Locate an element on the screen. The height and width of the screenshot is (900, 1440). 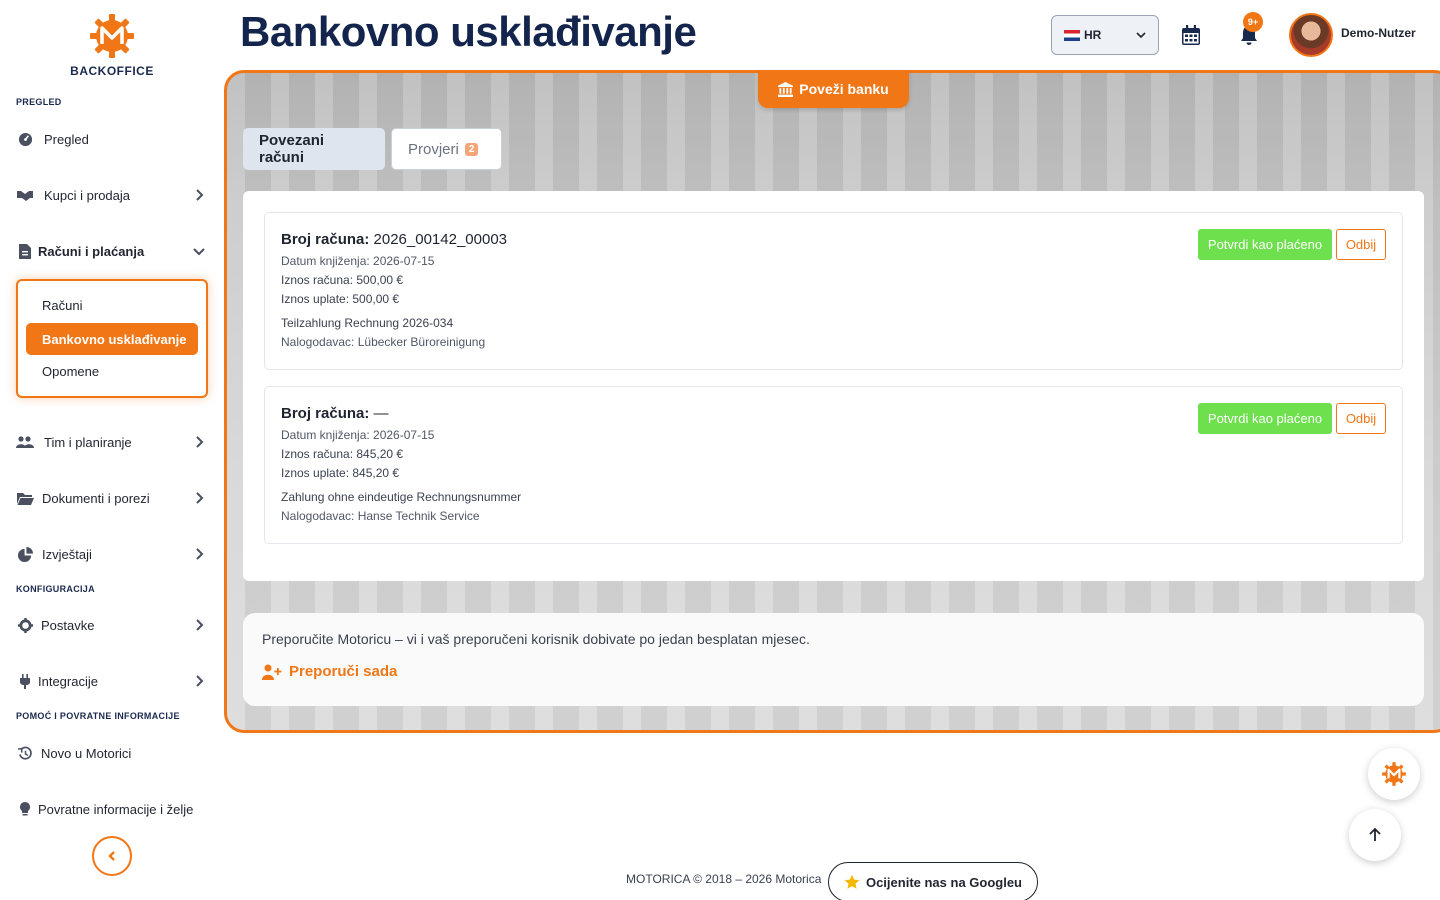
collapse-sidebar-button is located at coordinates (112, 856).